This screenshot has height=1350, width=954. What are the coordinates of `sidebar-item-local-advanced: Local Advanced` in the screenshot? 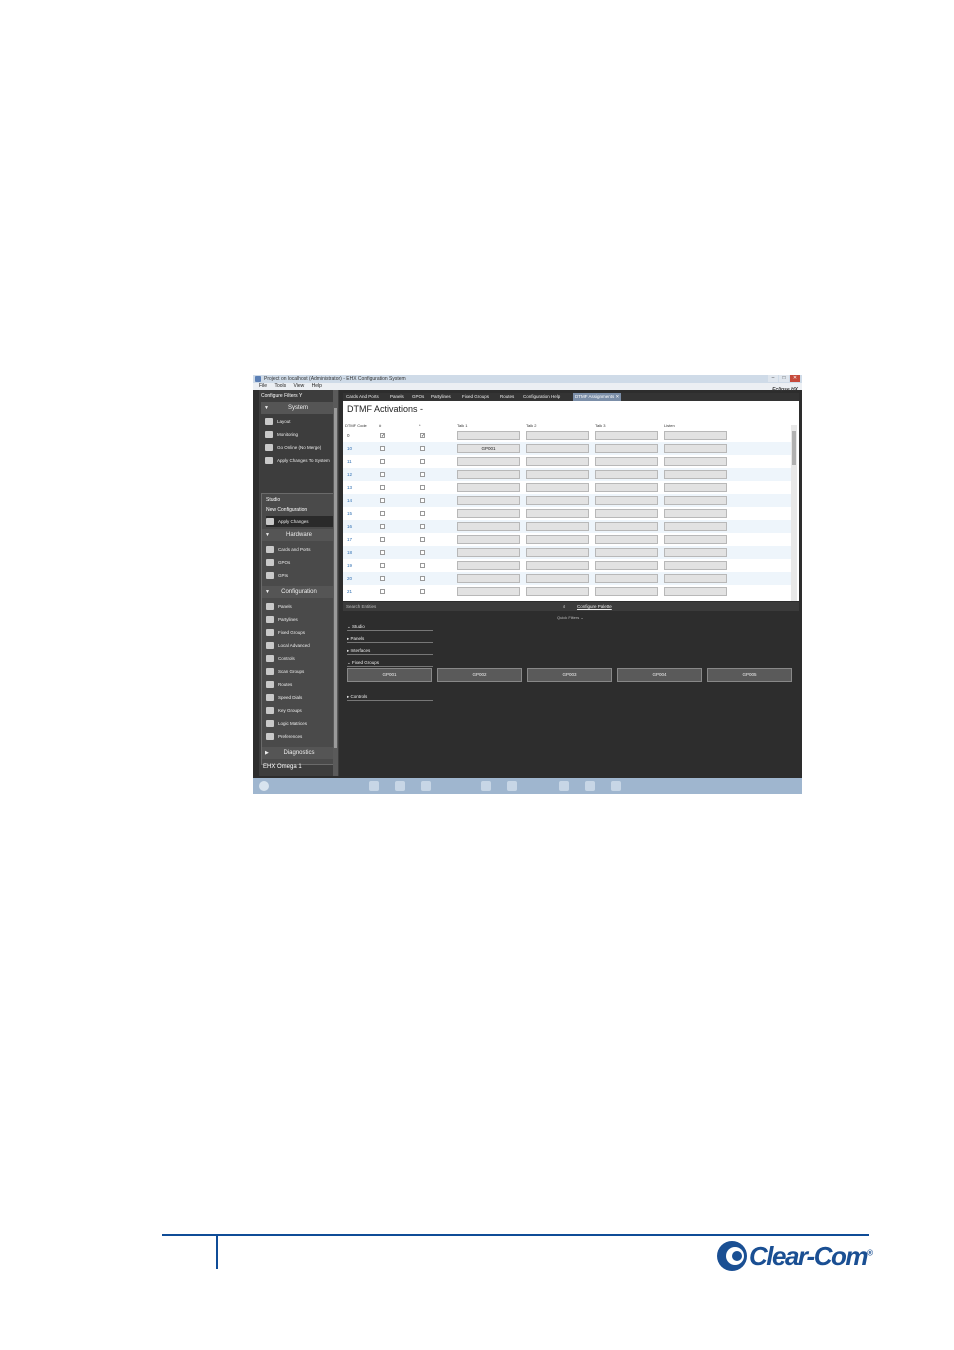 It's located at (301, 645).